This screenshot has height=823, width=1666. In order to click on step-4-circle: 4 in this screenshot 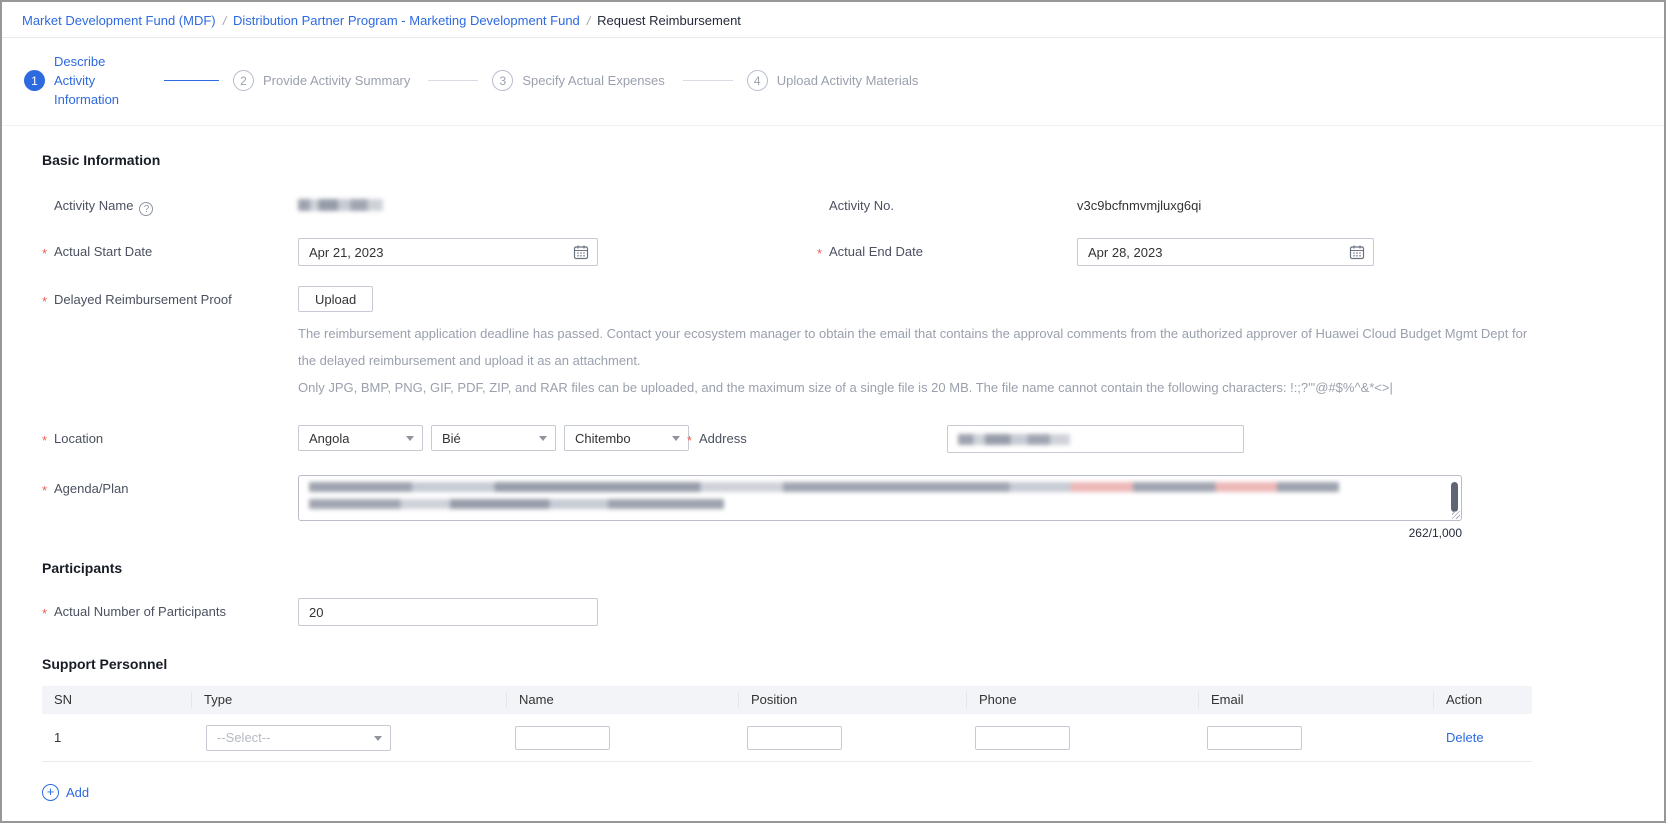, I will do `click(757, 80)`.